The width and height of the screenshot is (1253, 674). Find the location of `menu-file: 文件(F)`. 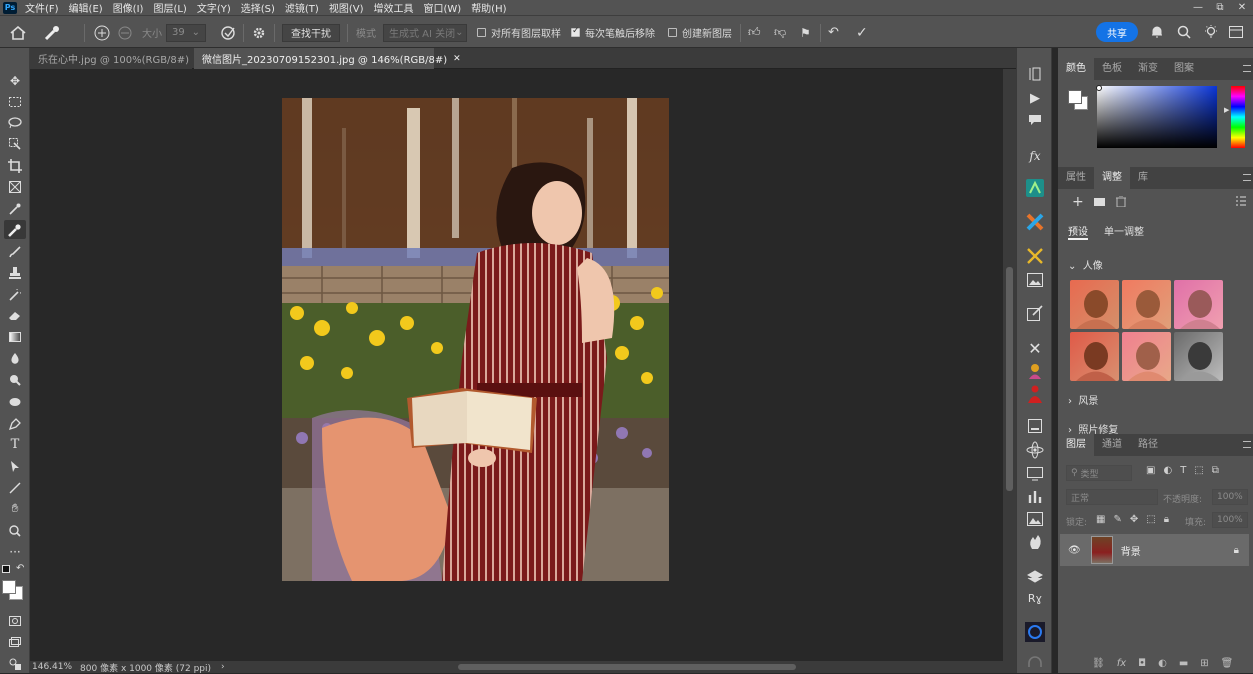

menu-file: 文件(F) is located at coordinates (42, 7).